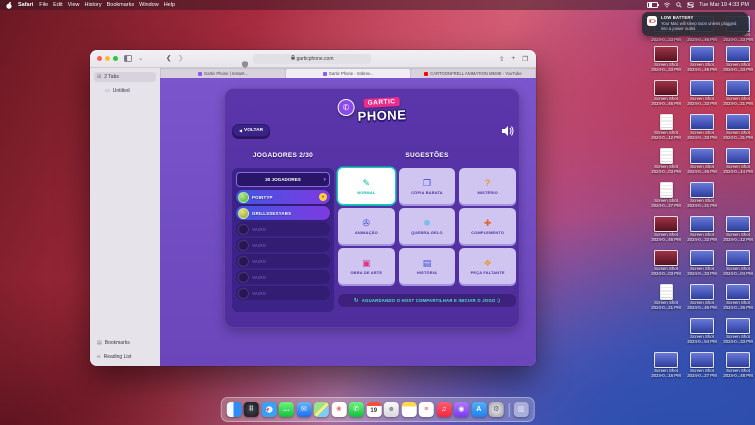 The image size is (755, 425). Describe the element at coordinates (25, 5) in the screenshot. I see `menu-app-name: Safari` at that location.